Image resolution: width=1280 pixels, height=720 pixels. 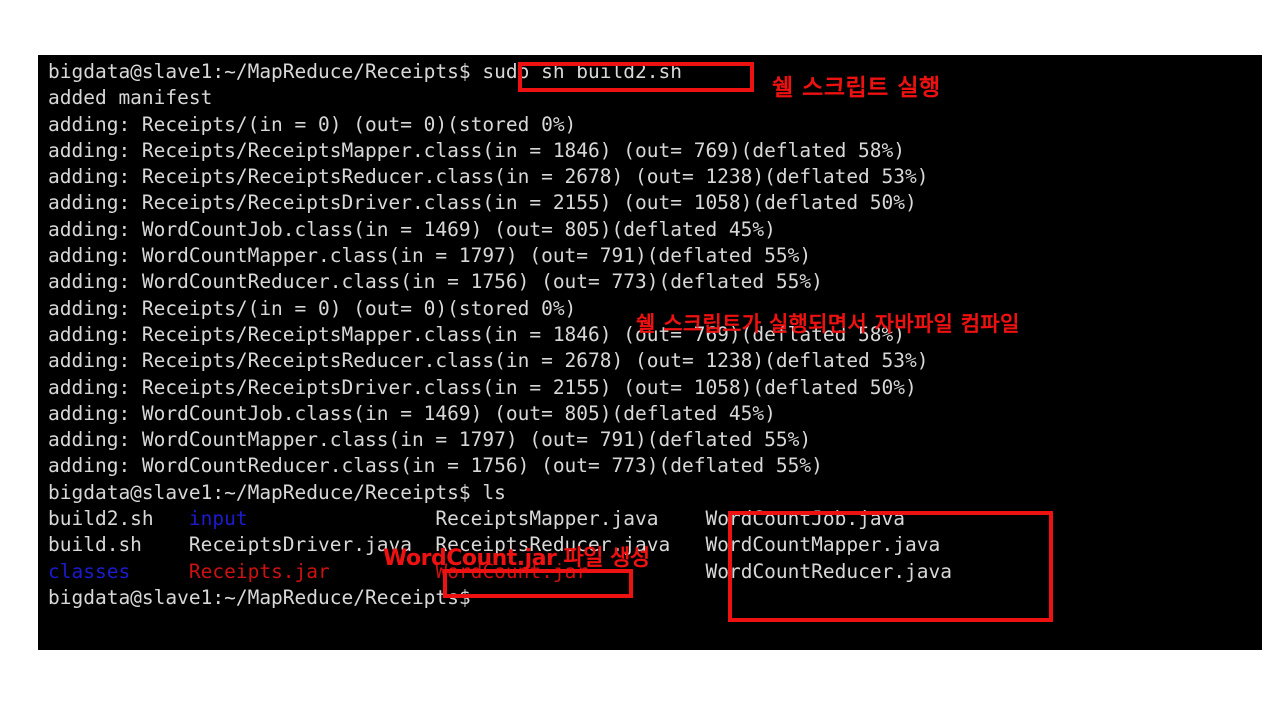 What do you see at coordinates (576, 519) in the screenshot?
I see `terminal-text-segment: ReceiptsMapper.java WordCountJob.java` at bounding box center [576, 519].